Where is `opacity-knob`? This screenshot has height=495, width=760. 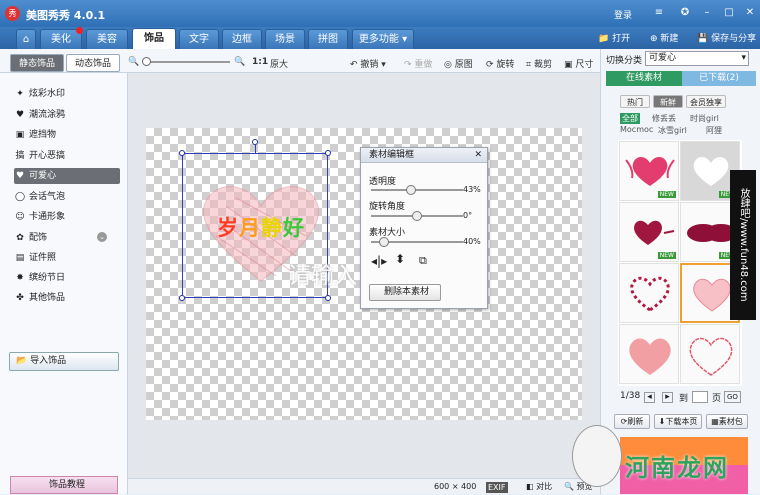 opacity-knob is located at coordinates (411, 190).